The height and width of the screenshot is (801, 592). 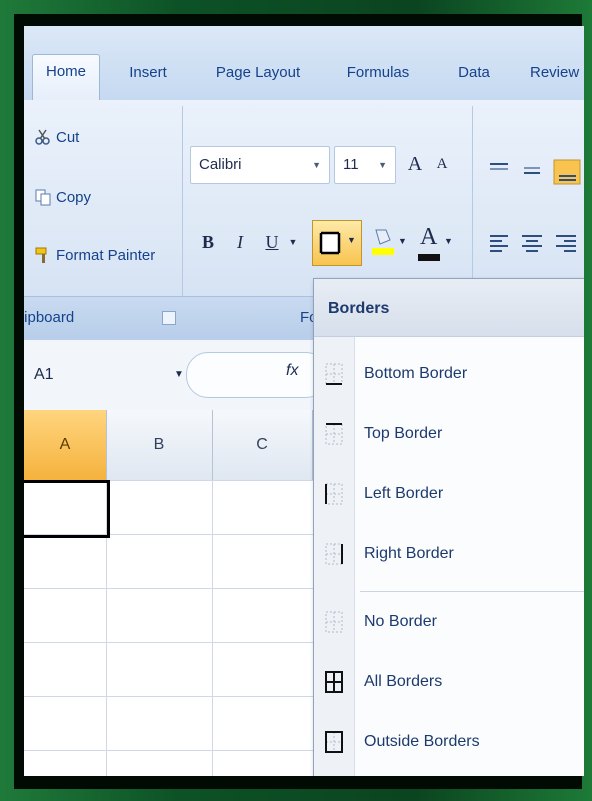 What do you see at coordinates (44, 375) in the screenshot?
I see `name-box: A1` at bounding box center [44, 375].